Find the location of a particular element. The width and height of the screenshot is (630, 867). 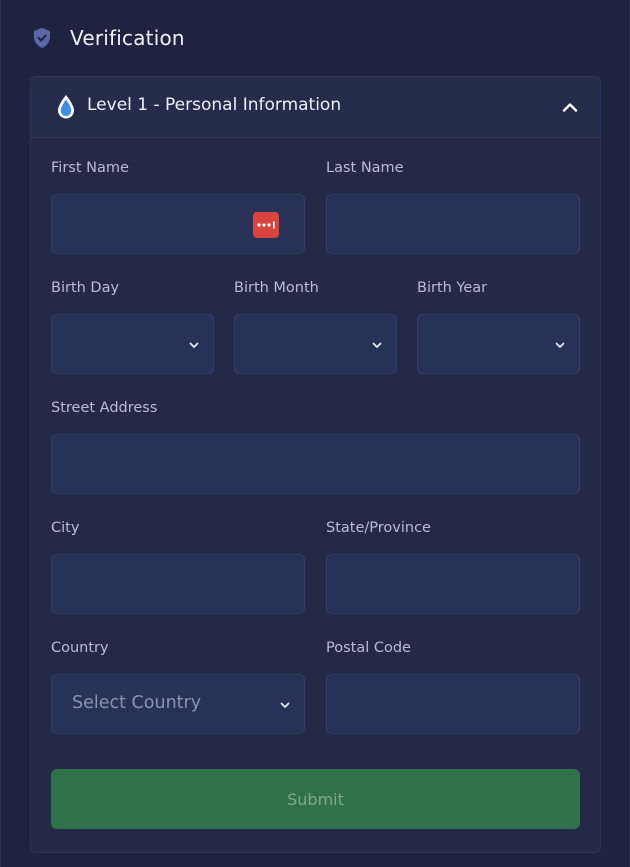

water-drop-icon is located at coordinates (66, 107).